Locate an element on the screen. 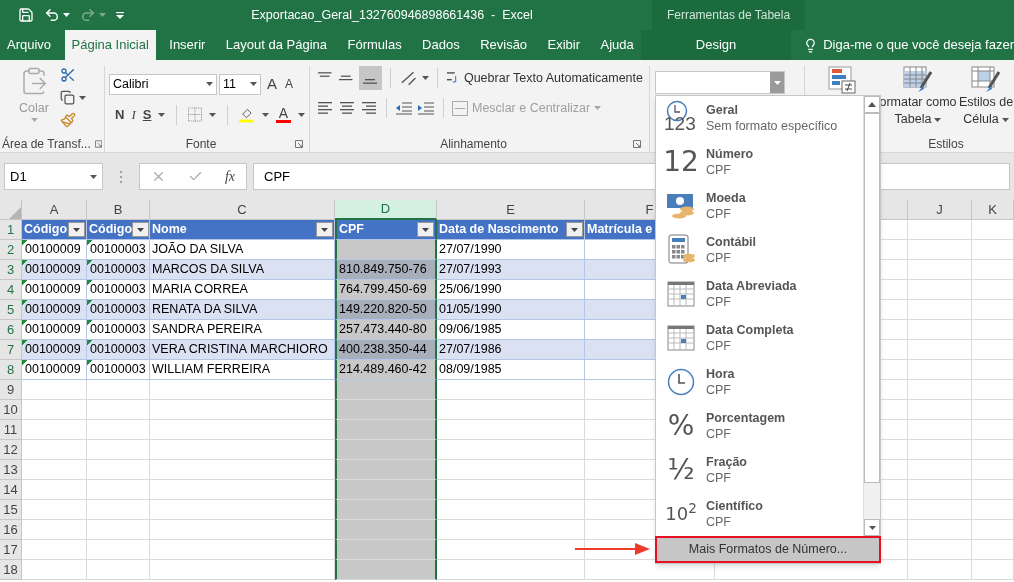  context-tab-group-title: Ferramentas de Tabela is located at coordinates (728, 15).